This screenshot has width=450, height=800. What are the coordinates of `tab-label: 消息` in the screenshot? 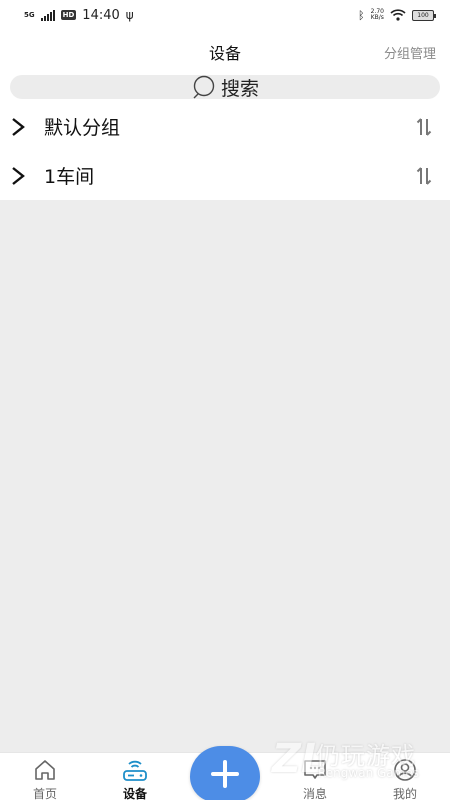 It's located at (314, 793).